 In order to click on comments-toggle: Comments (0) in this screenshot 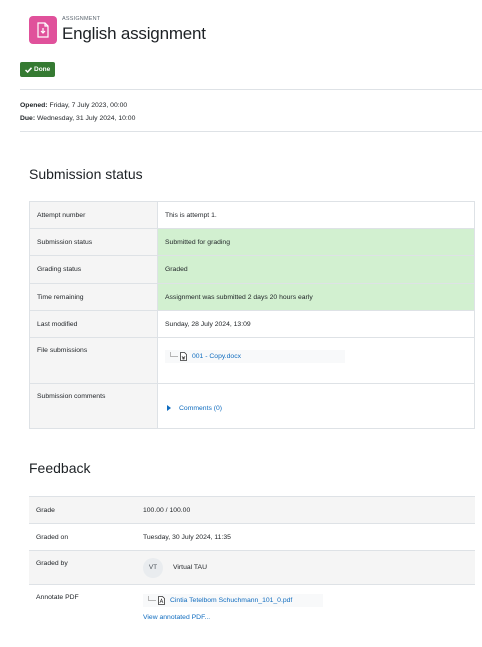, I will do `click(317, 408)`.